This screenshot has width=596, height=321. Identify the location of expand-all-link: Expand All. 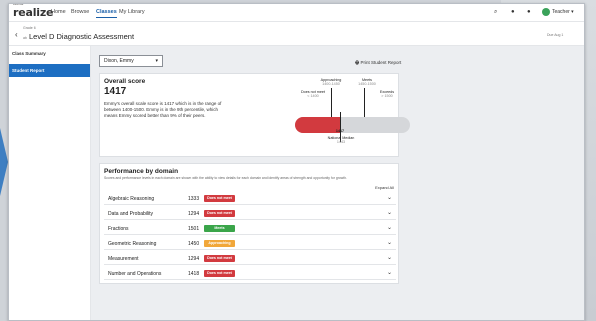
(384, 187).